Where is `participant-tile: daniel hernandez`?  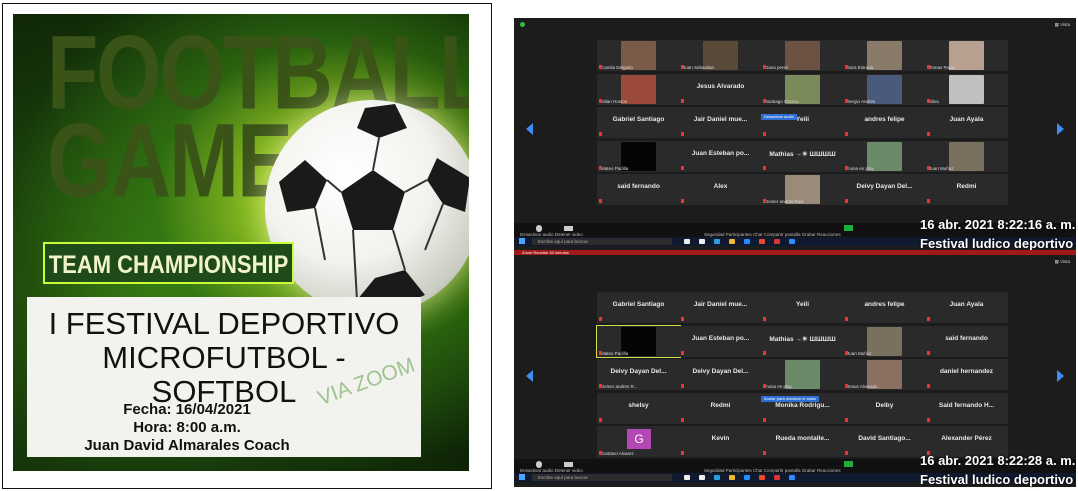
participant-tile: daniel hernandez is located at coordinates (966, 374).